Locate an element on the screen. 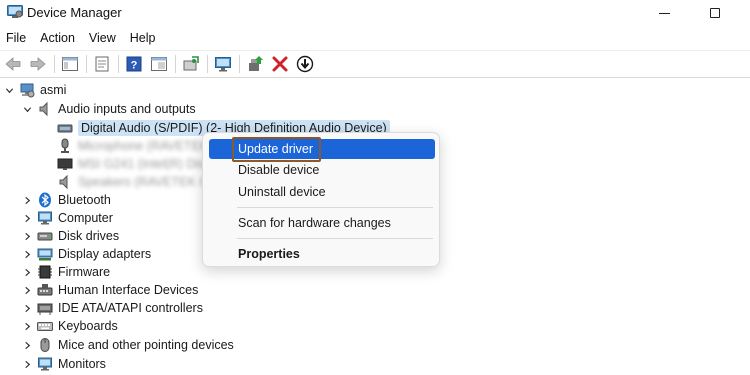 This screenshot has width=750, height=375. uninstall-x-icon is located at coordinates (280, 64).